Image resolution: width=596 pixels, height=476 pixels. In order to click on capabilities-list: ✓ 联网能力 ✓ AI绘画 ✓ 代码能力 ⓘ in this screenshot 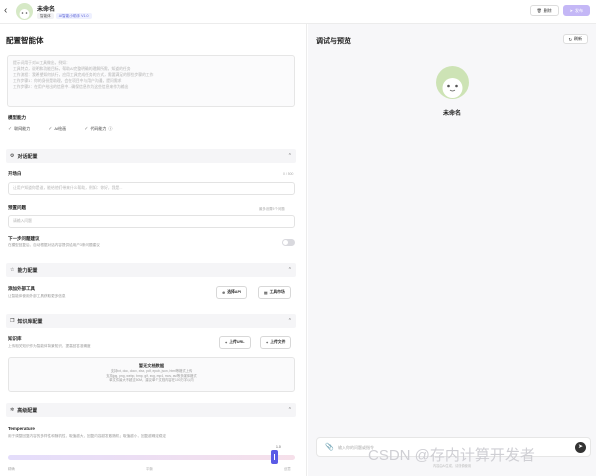, I will do `click(60, 129)`.